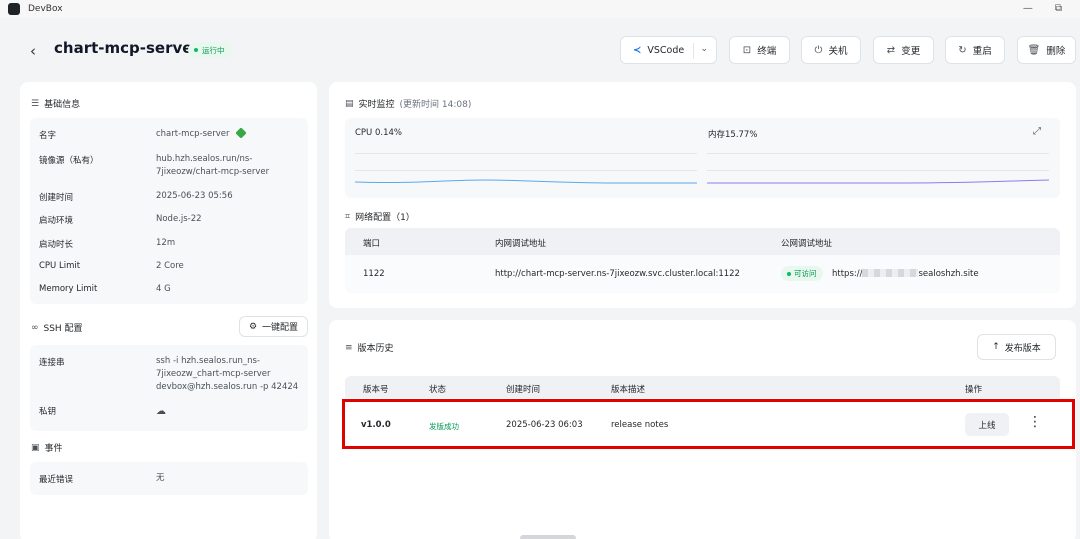 This screenshot has width=1080, height=539. What do you see at coordinates (733, 135) in the screenshot?
I see `memory-usage-label: 内存15.77%` at bounding box center [733, 135].